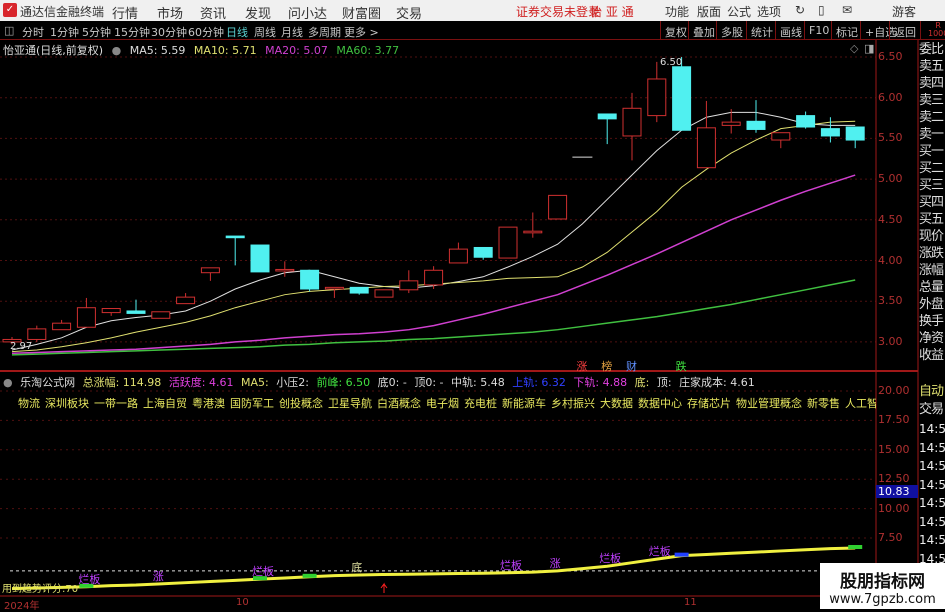 The height and width of the screenshot is (612, 945). What do you see at coordinates (158, 576) in the screenshot?
I see `indicator-label: 涨` at bounding box center [158, 576].